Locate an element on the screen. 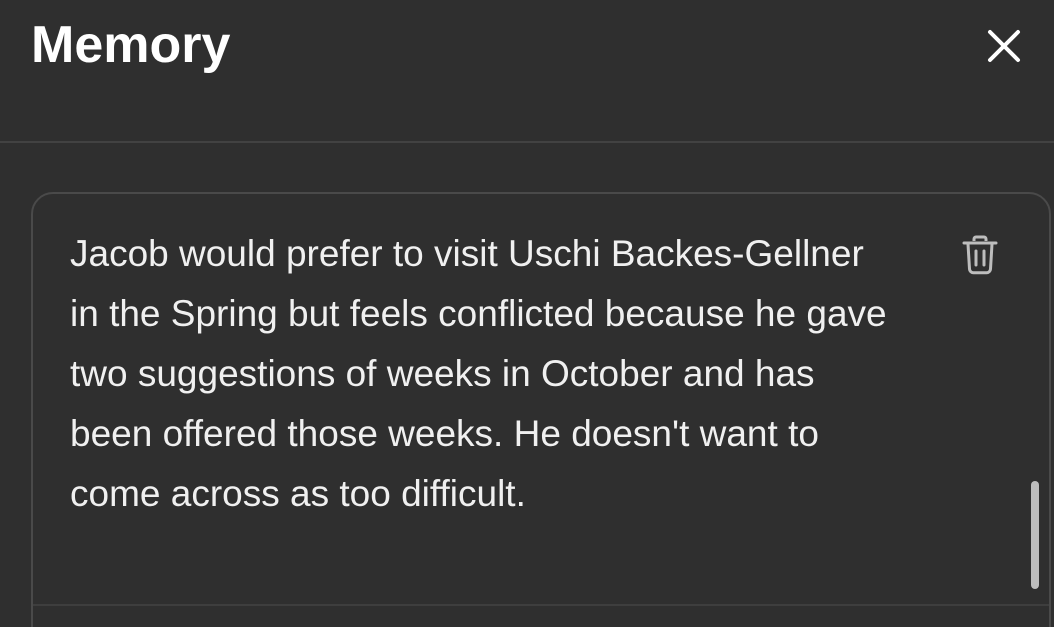  page-title: Memory is located at coordinates (131, 45).